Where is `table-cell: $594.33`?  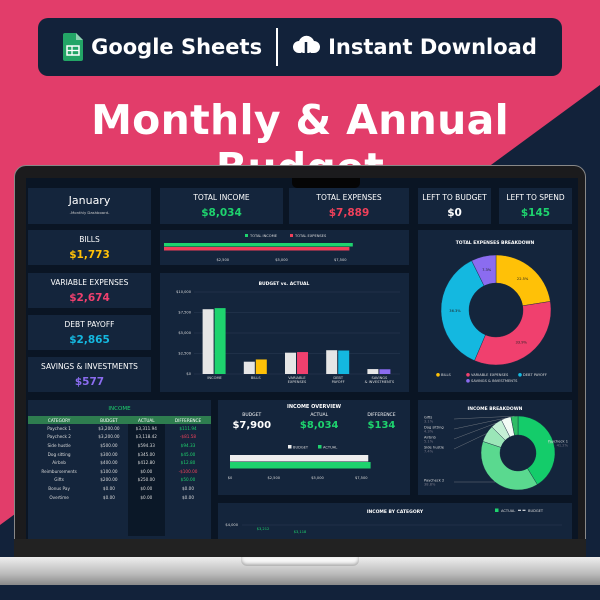
table-cell: $594.33 is located at coordinates (146, 445).